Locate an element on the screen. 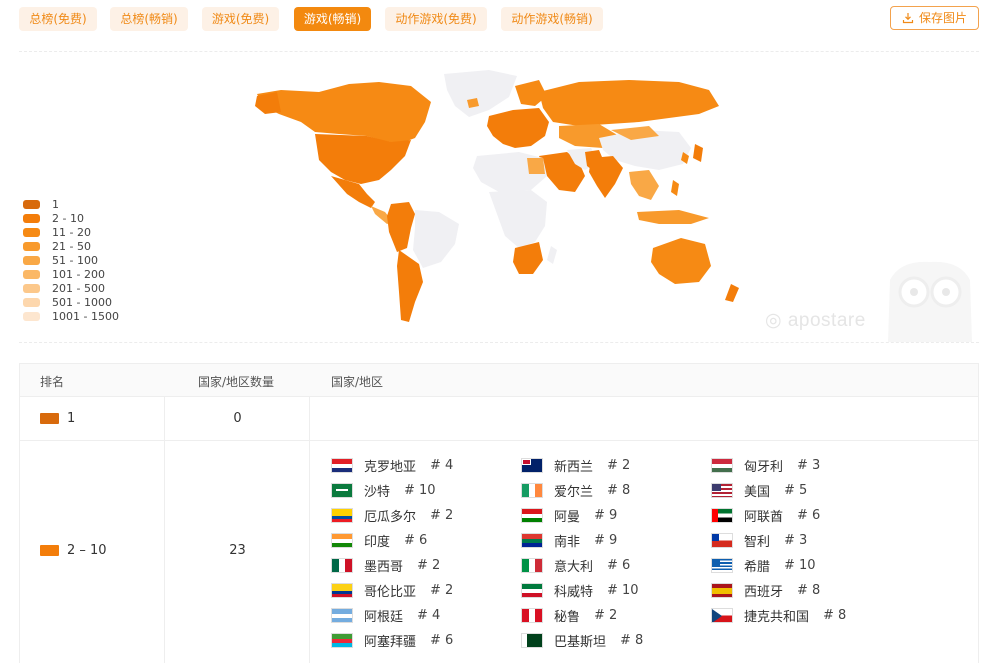 This screenshot has width=997, height=663. download-icon is located at coordinates (908, 18).